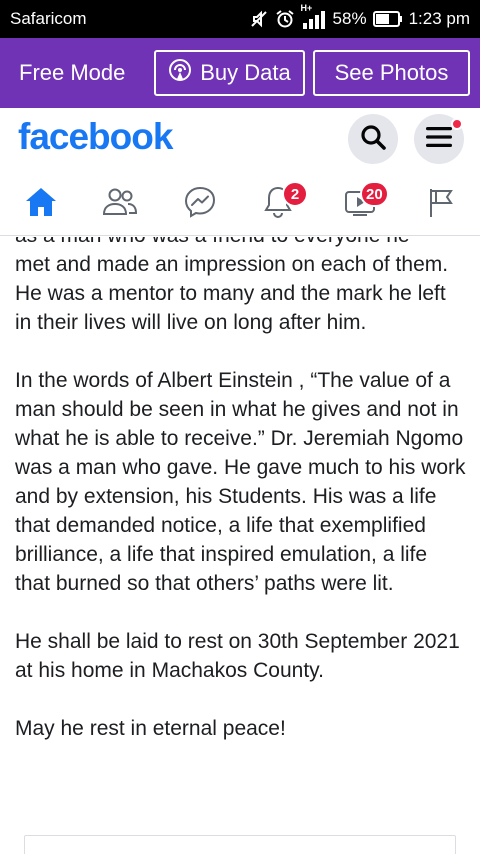 The width and height of the screenshot is (480, 854). Describe the element at coordinates (295, 194) in the screenshot. I see `notifications-badge: 2` at that location.